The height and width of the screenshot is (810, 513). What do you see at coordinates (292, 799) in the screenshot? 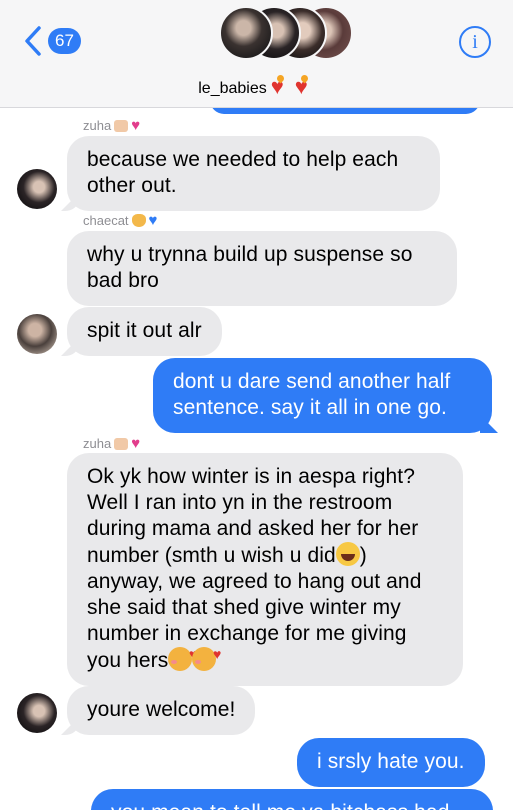
I see `message-bubble-outgoing: you mean to tell me ya bitchass had` at bounding box center [292, 799].